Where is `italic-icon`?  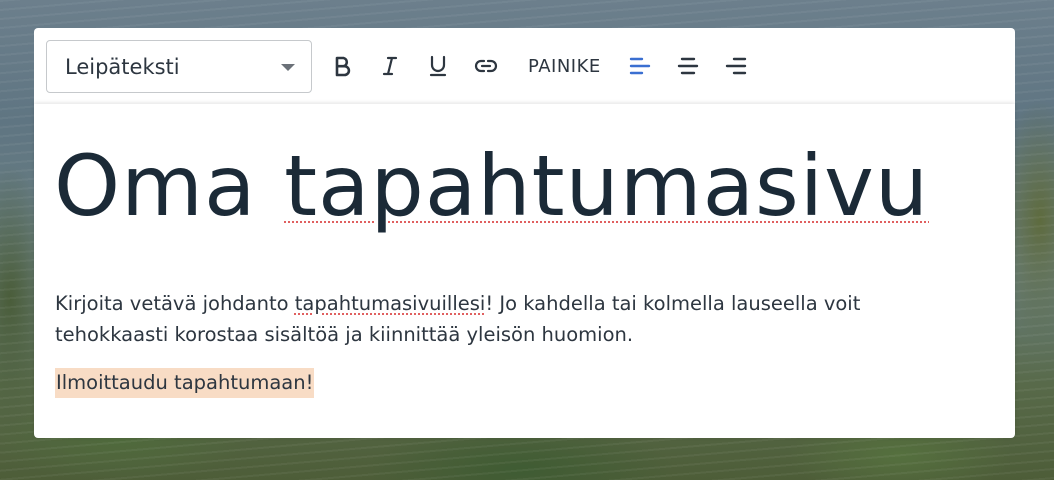
italic-icon is located at coordinates (390, 66).